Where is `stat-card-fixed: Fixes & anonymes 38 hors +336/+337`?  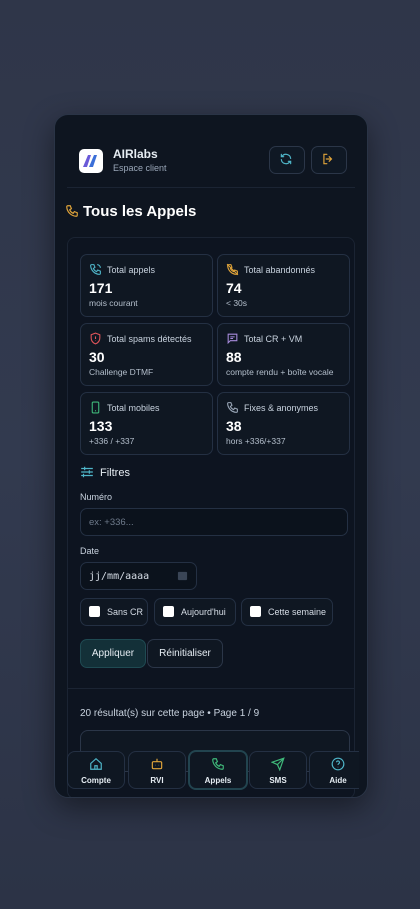 stat-card-fixed: Fixes & anonymes 38 hors +336/+337 is located at coordinates (283, 423).